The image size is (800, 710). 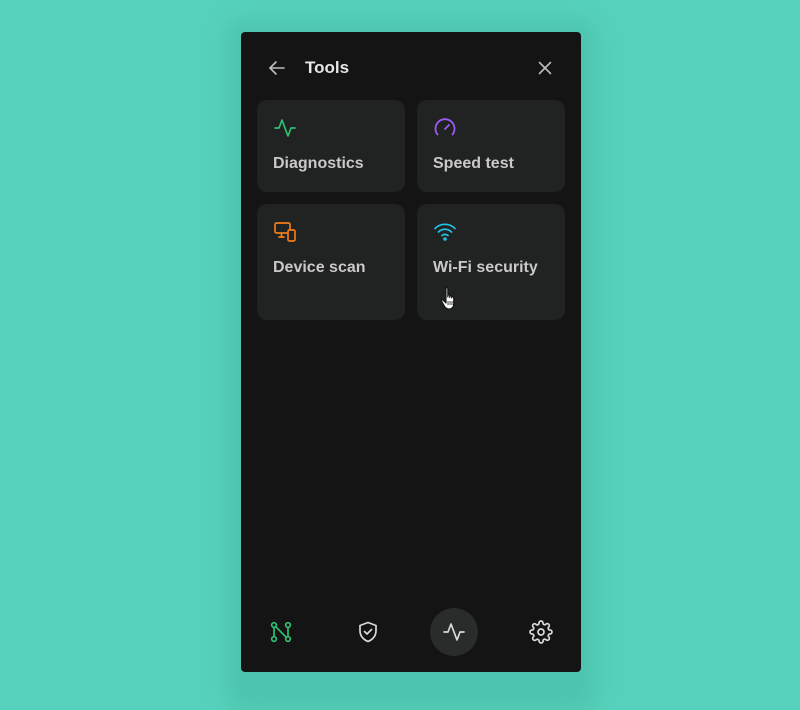 I want to click on nav-item-network, so click(x=281, y=632).